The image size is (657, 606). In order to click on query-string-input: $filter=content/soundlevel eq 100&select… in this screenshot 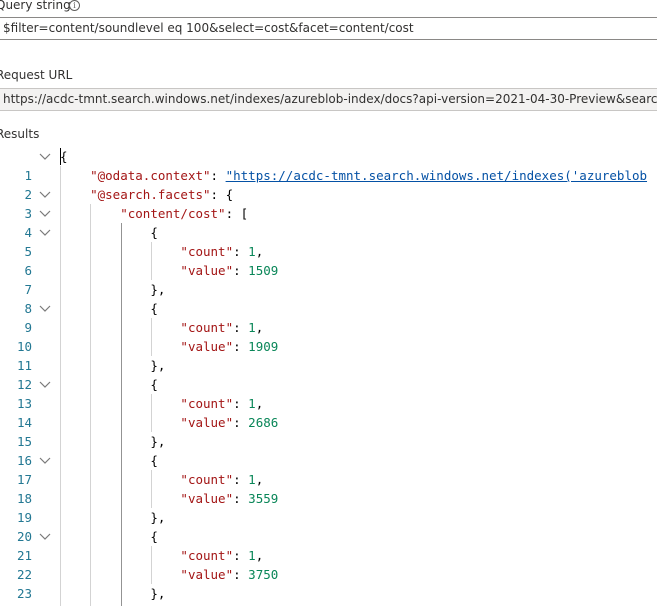, I will do `click(328, 28)`.